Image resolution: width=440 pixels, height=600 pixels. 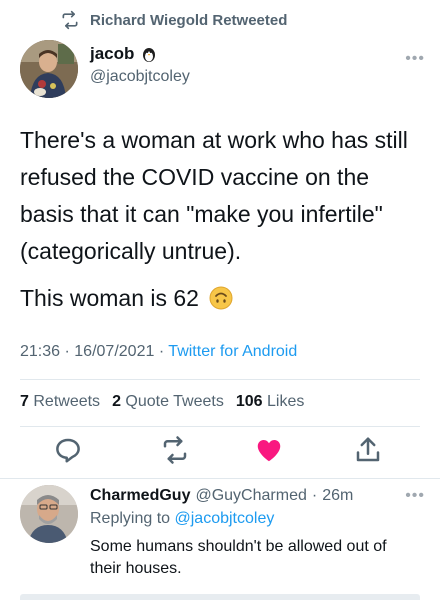 I want to click on author-display-name: jacob, so click(x=112, y=54).